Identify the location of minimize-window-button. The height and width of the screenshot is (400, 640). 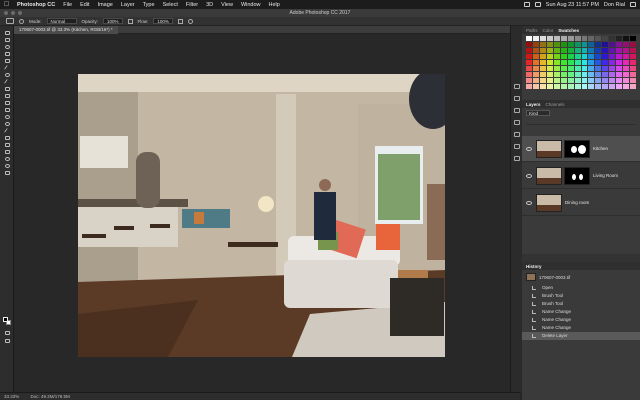
(13, 13).